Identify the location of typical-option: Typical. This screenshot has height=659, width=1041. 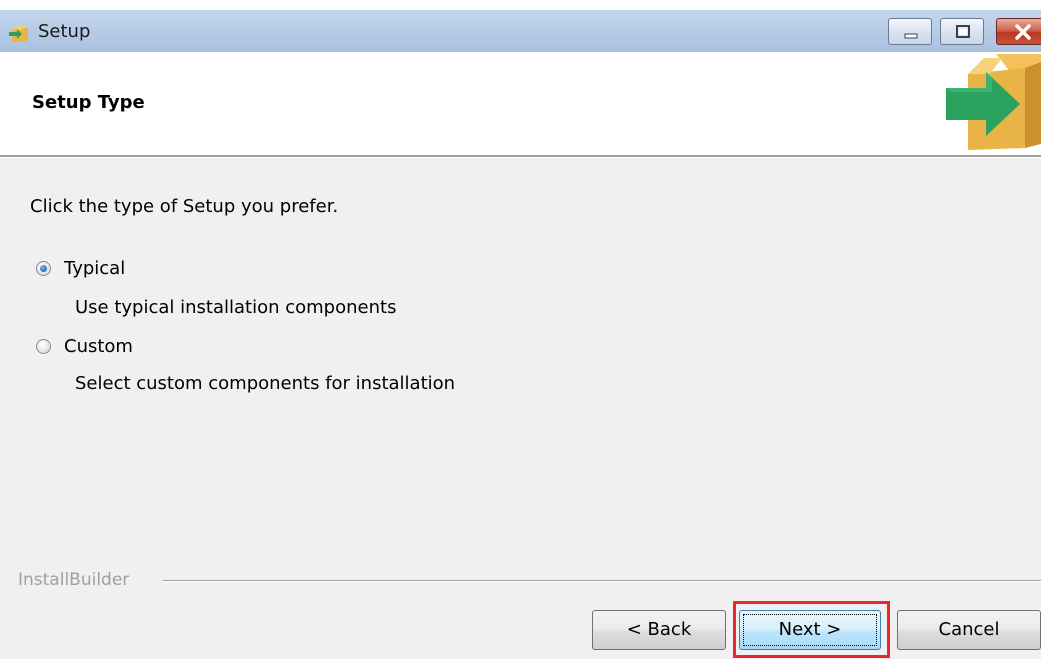
(80, 268).